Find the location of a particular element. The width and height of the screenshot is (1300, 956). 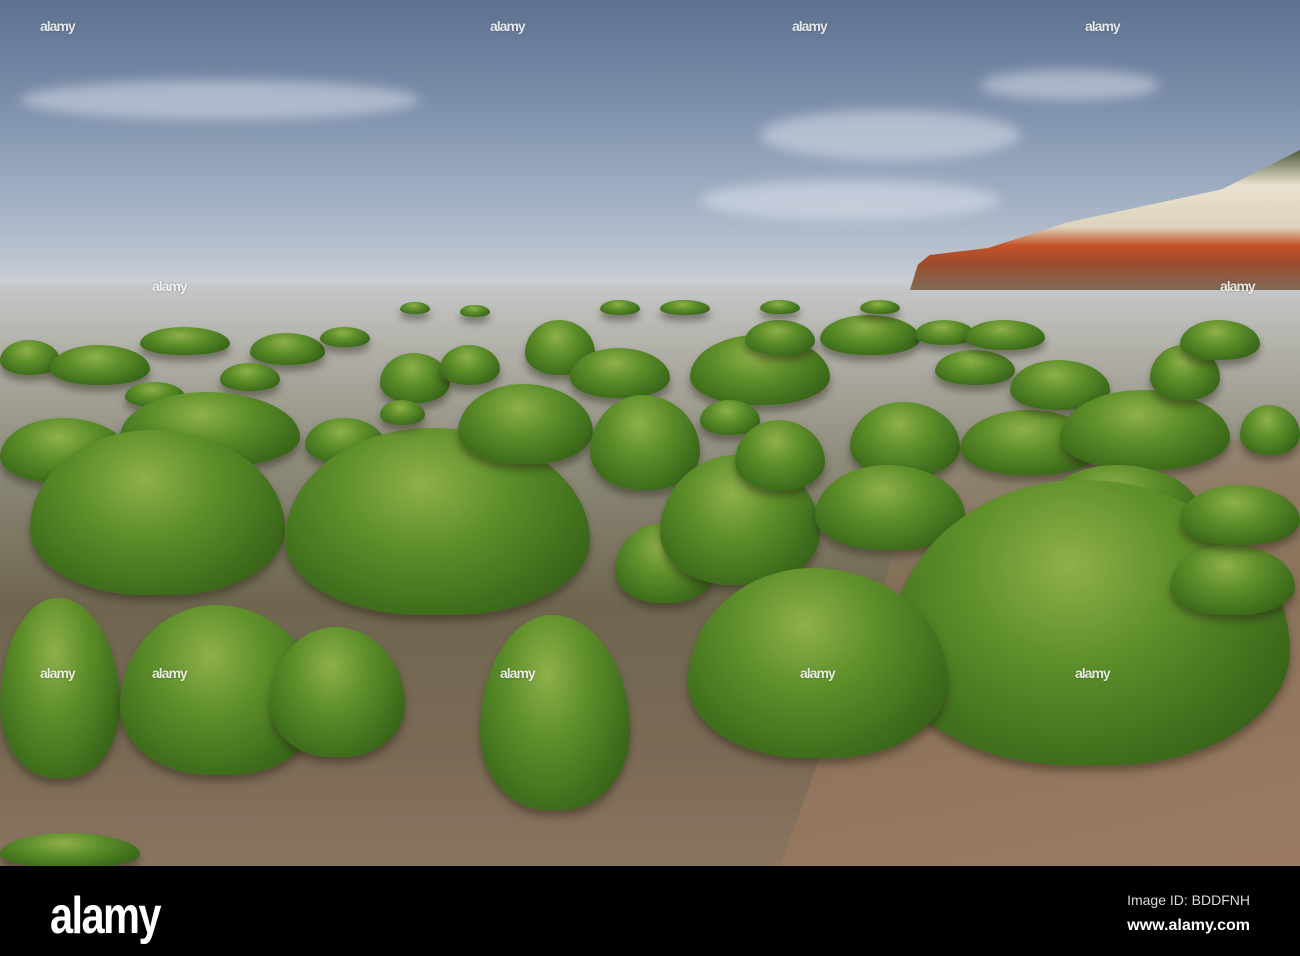

alamy-logo: alamy is located at coordinates (106, 916).